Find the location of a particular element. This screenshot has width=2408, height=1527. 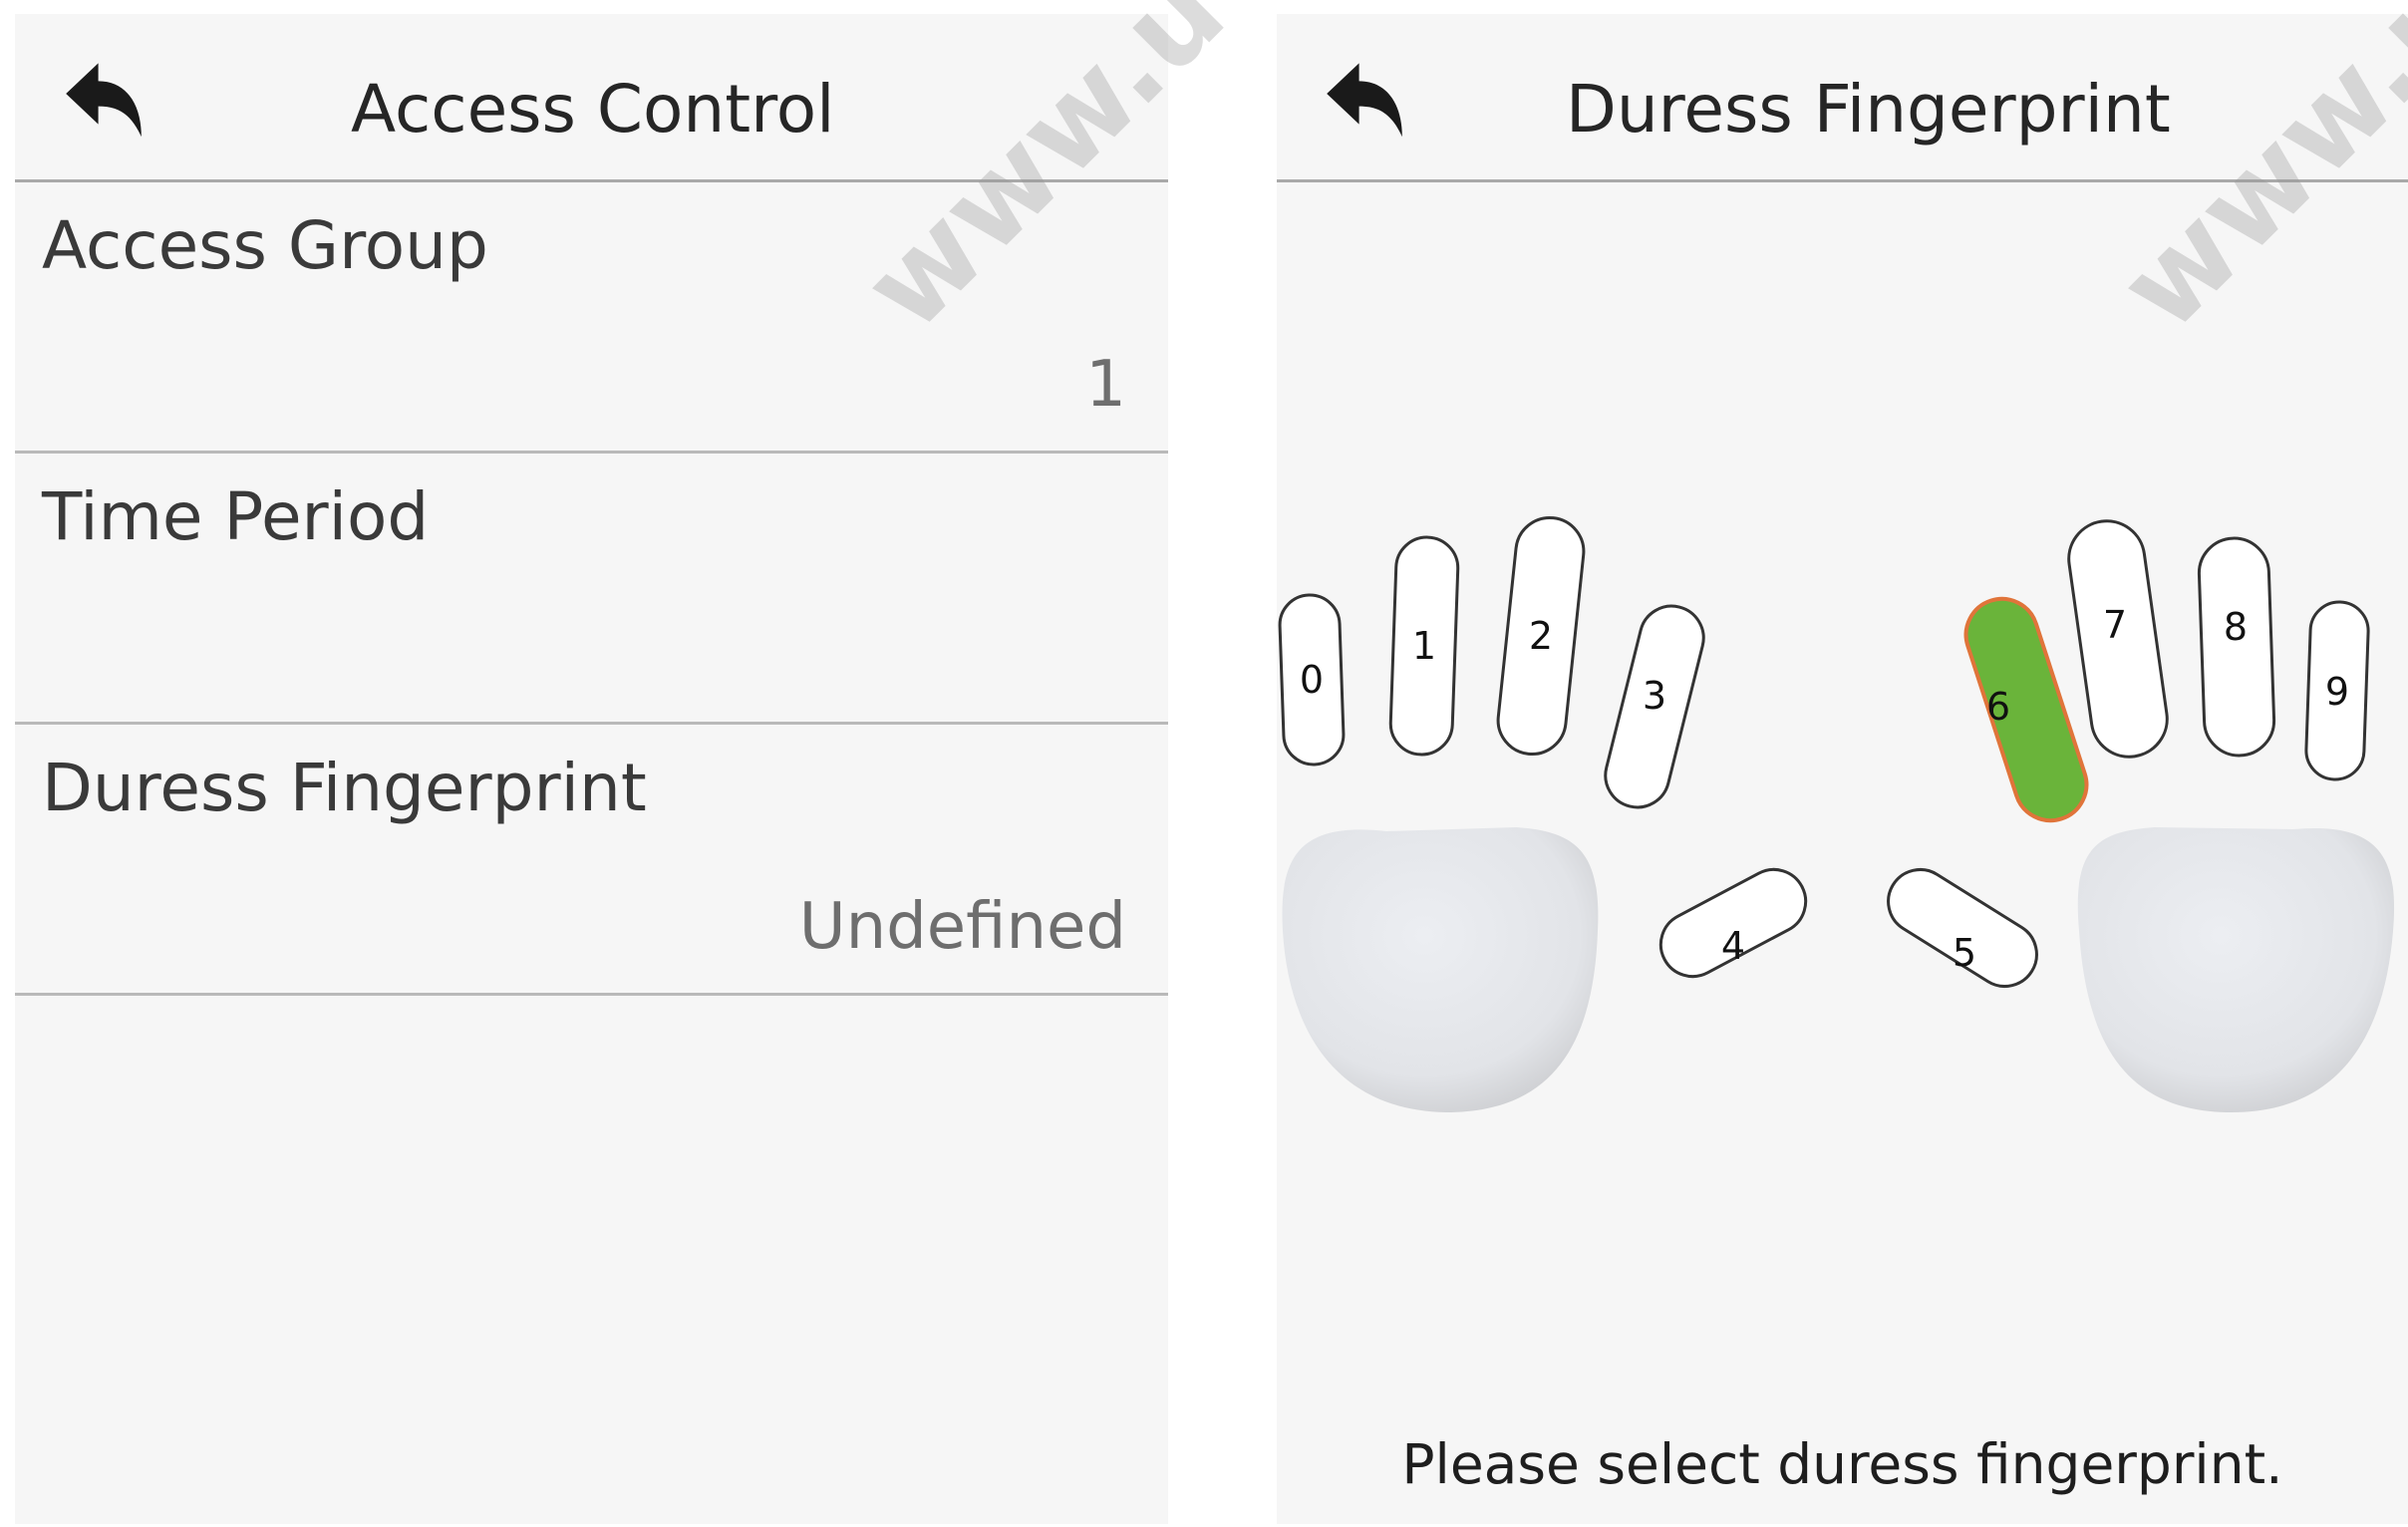

finger-4: 4 is located at coordinates (1733, 923).